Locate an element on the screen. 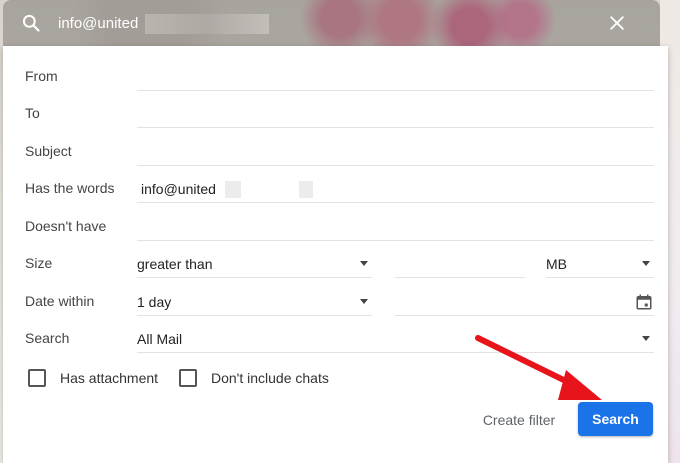 This screenshot has height=463, width=680. has-words-field: info@united is located at coordinates (395, 188).